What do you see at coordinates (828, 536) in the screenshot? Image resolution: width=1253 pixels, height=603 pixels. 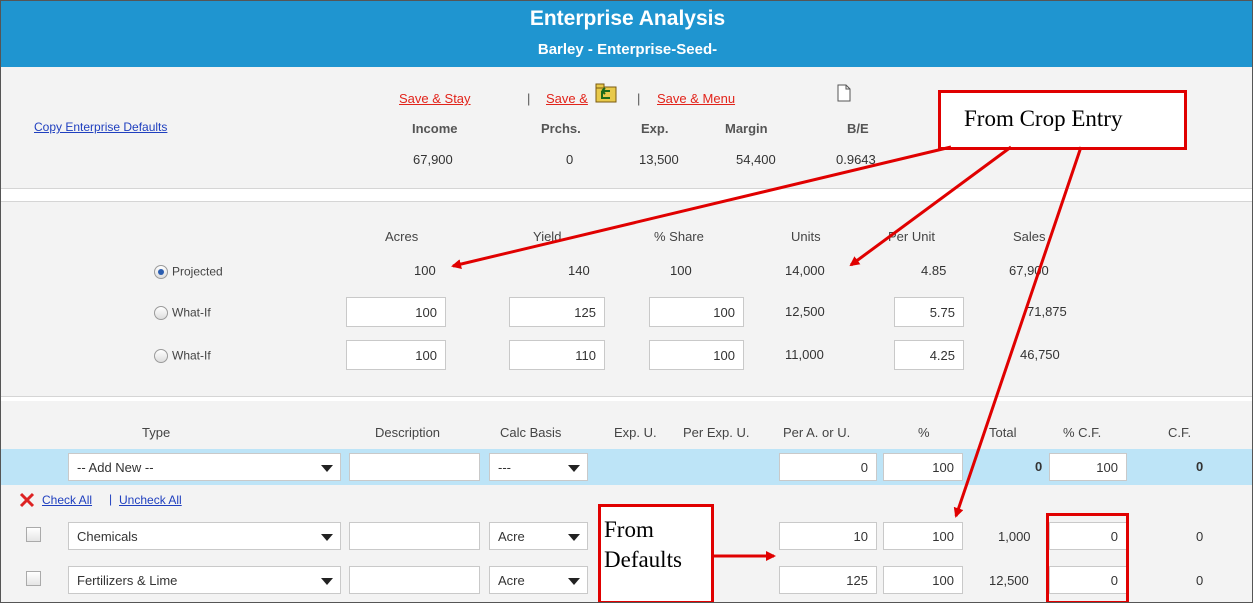 I see `row-per-acre-input: 10` at bounding box center [828, 536].